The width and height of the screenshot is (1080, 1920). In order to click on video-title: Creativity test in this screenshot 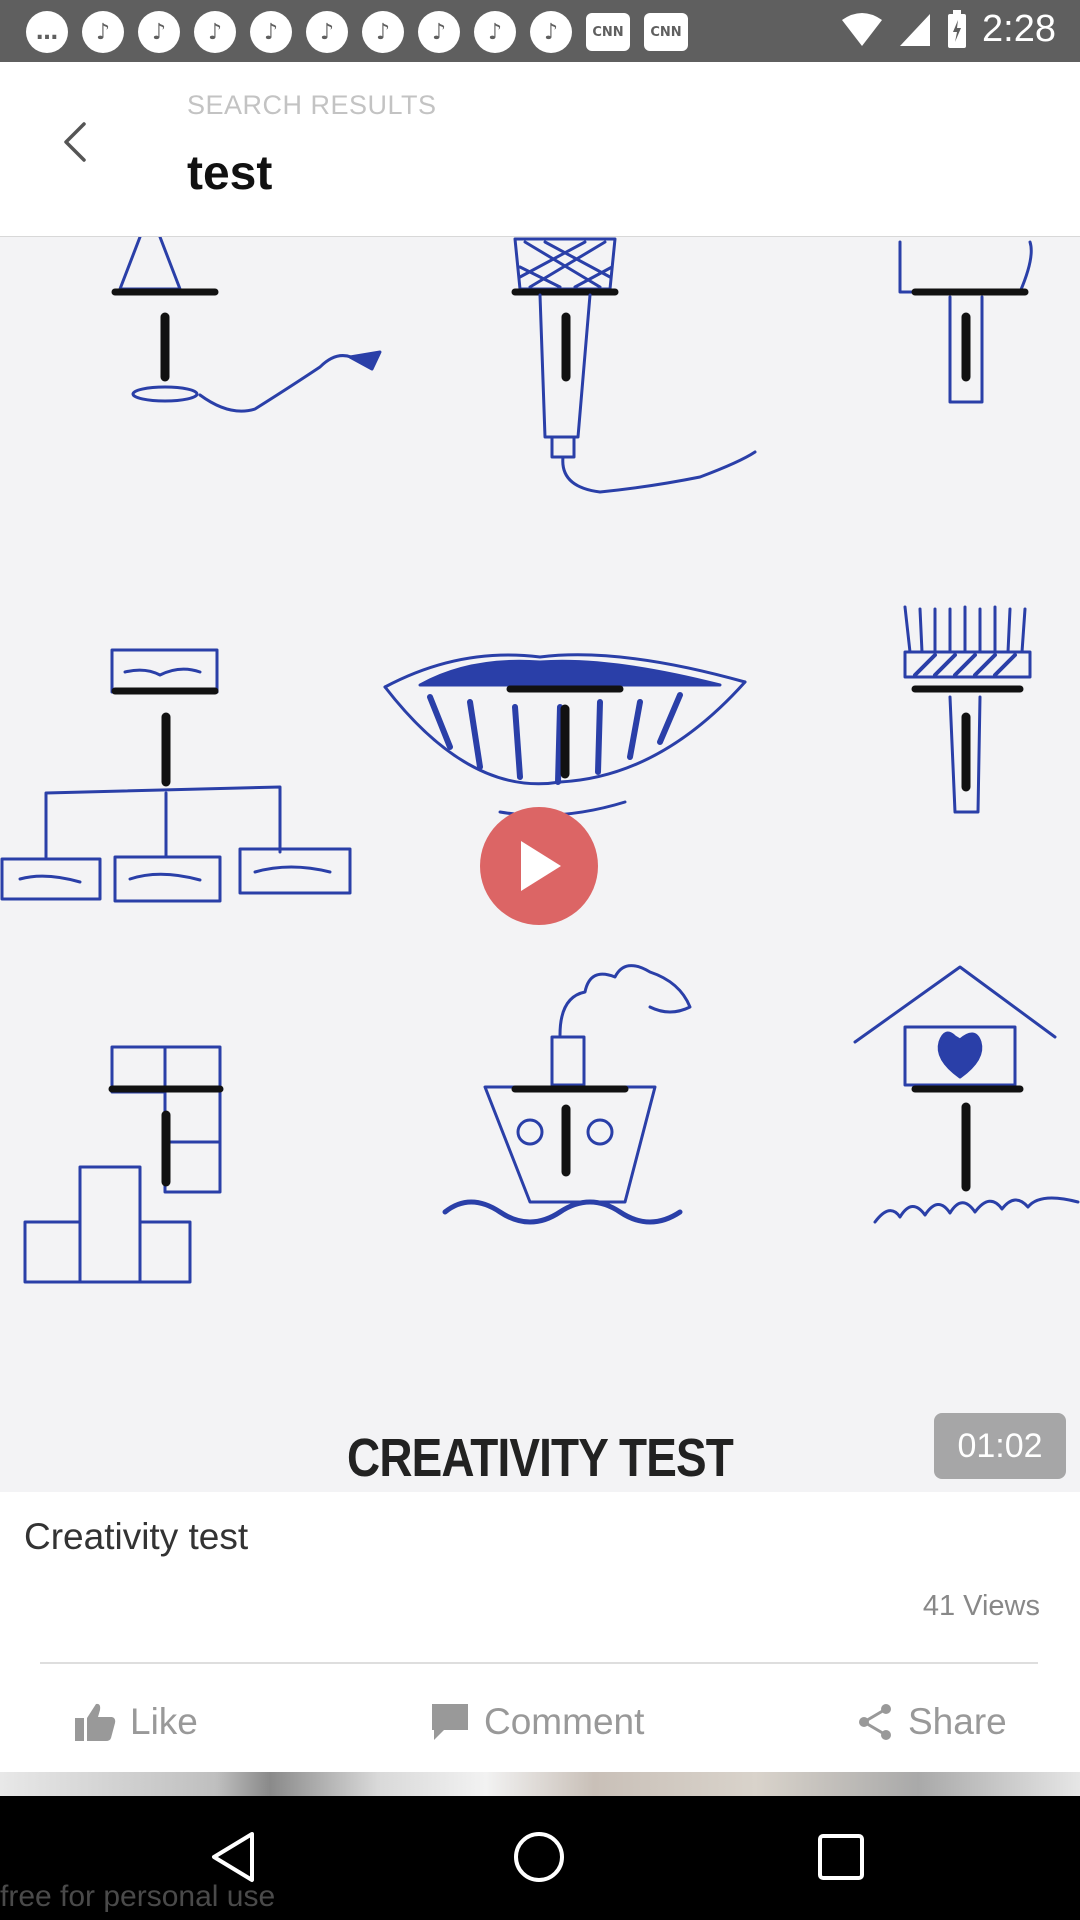, I will do `click(136, 1537)`.